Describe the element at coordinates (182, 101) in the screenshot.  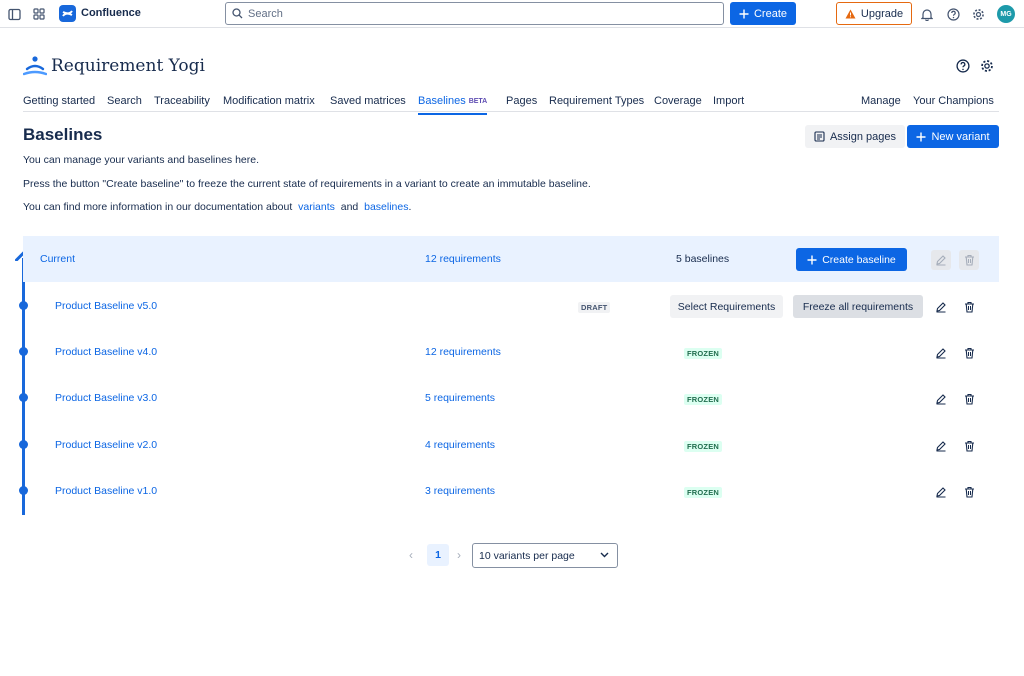
I see `tab-traceability: Traceability` at that location.